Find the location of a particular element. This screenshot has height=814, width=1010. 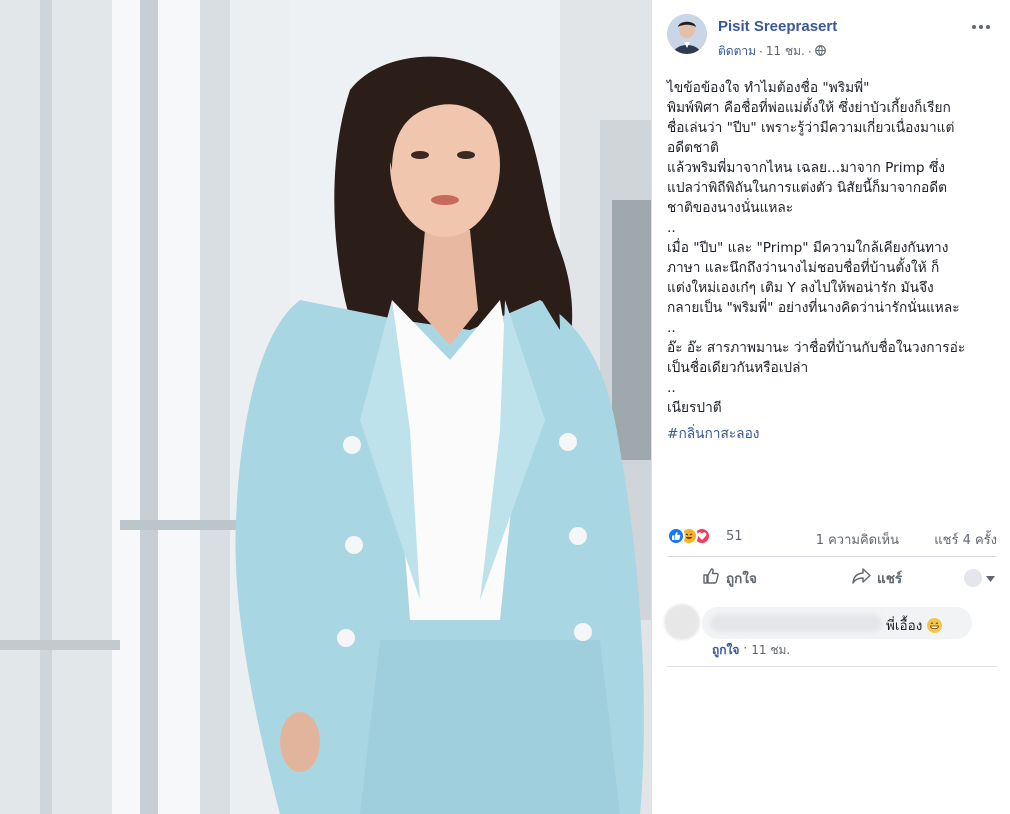

reaction-count: 51 is located at coordinates (734, 536).